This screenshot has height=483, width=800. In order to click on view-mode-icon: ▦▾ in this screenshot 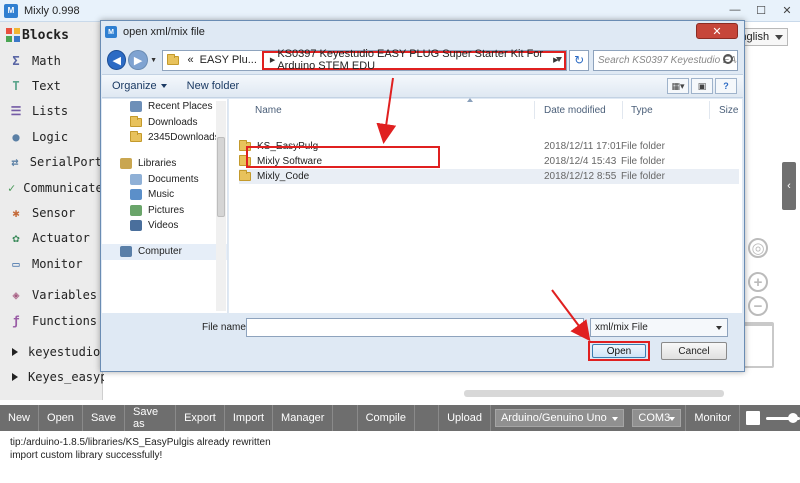, I will do `click(678, 86)`.